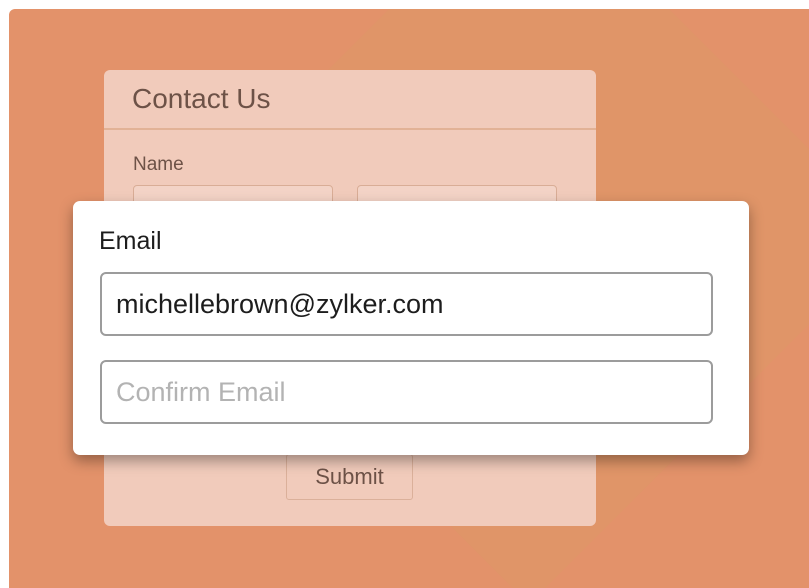 The height and width of the screenshot is (588, 809). Describe the element at coordinates (349, 477) in the screenshot. I see `submit-button: Submit` at that location.